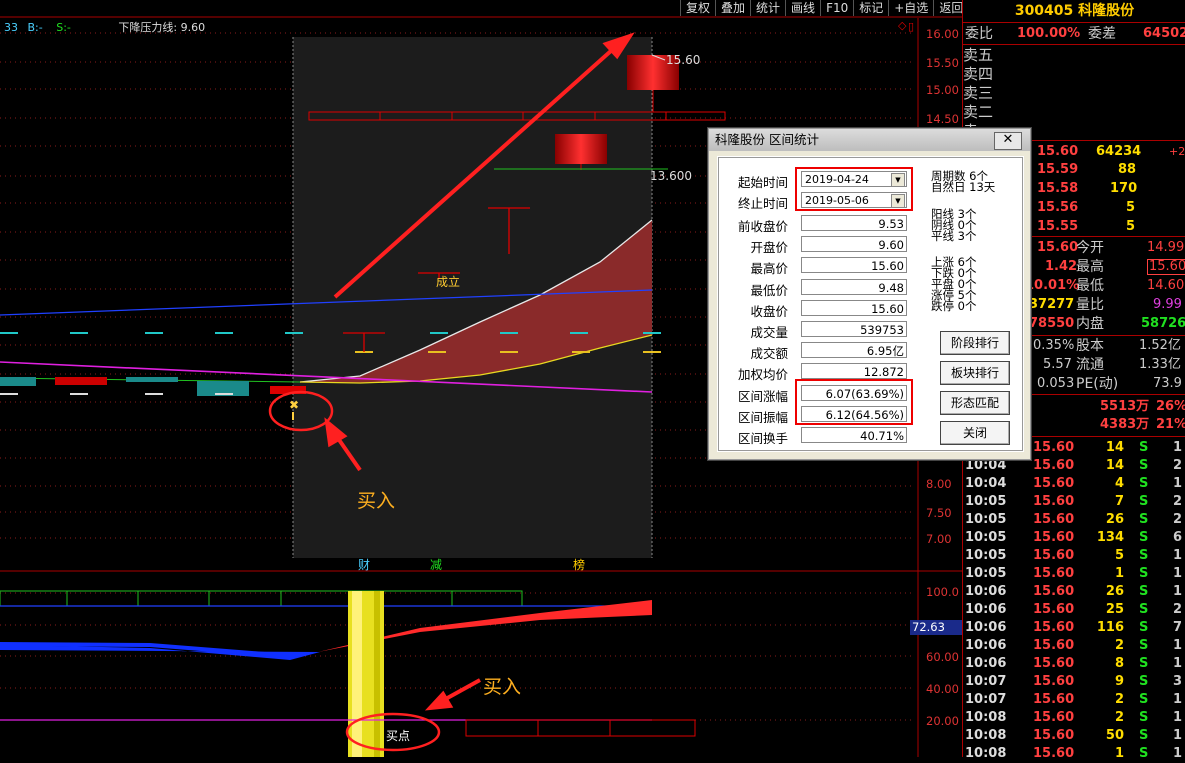  I want to click on tick-row: 10:06 15.60 2 S 1, so click(1074, 646).